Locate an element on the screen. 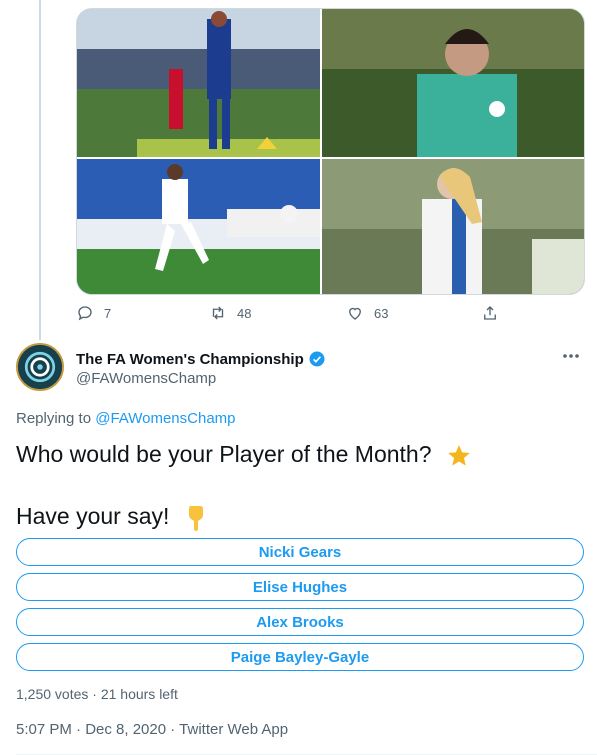  author-name-row: The FA Women's Championship is located at coordinates (201, 359).